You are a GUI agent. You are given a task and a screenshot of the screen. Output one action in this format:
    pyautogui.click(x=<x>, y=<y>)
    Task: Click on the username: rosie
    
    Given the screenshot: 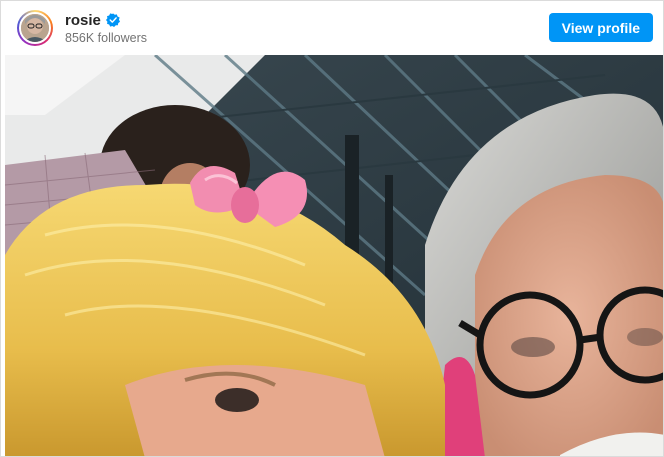 What is the action you would take?
    pyautogui.click(x=83, y=20)
    